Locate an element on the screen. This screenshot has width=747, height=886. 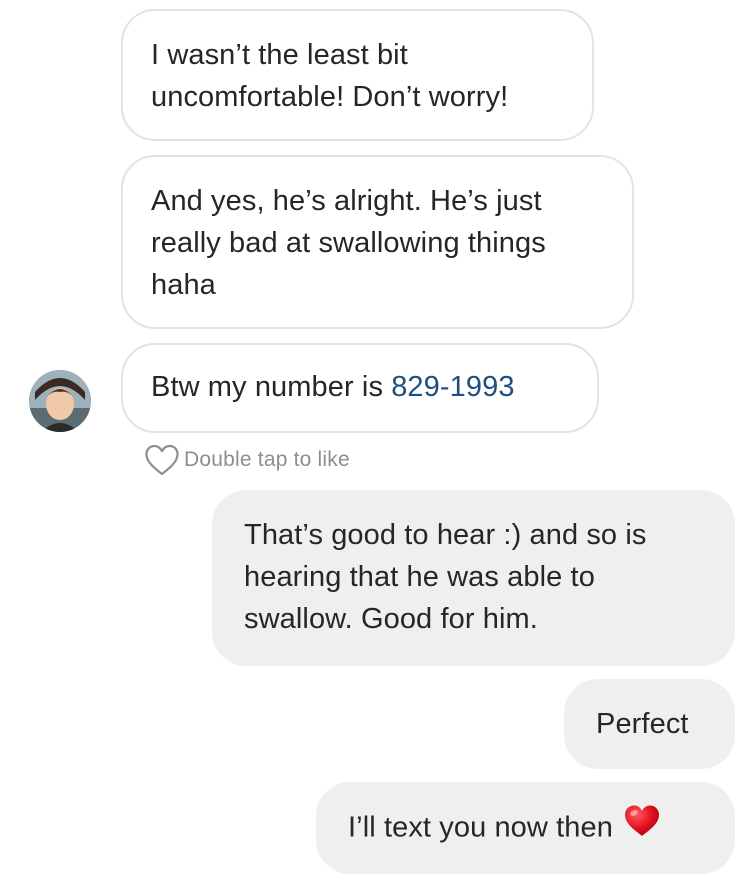
message-text-line: haha is located at coordinates (183, 285).